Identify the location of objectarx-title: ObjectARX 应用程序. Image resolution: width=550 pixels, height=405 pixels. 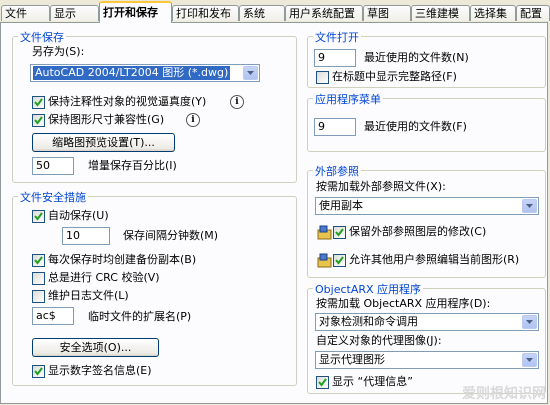
(368, 289).